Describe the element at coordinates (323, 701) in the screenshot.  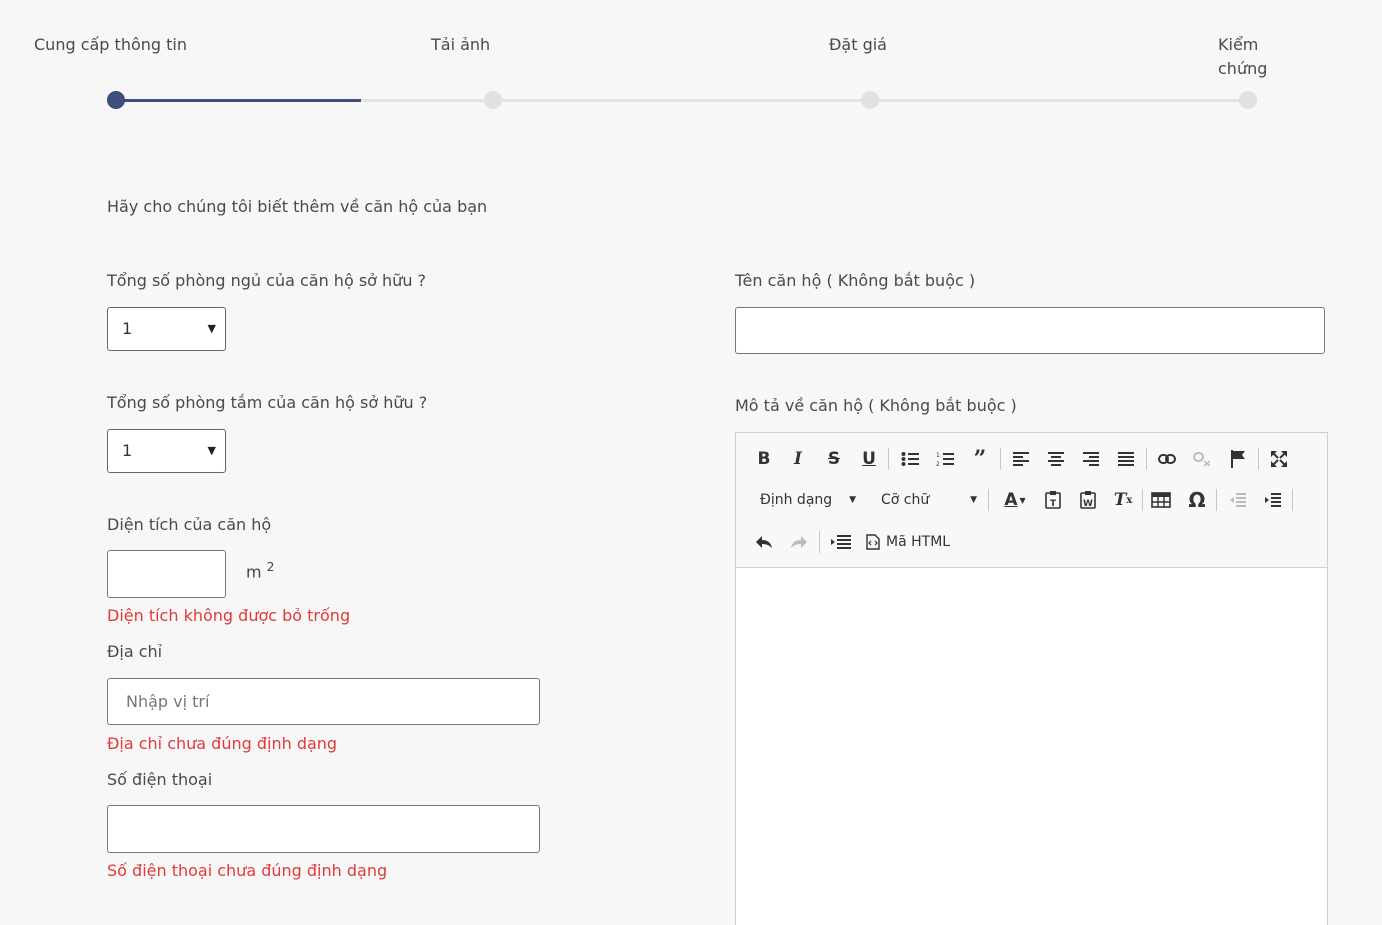
I see `address-input` at that location.